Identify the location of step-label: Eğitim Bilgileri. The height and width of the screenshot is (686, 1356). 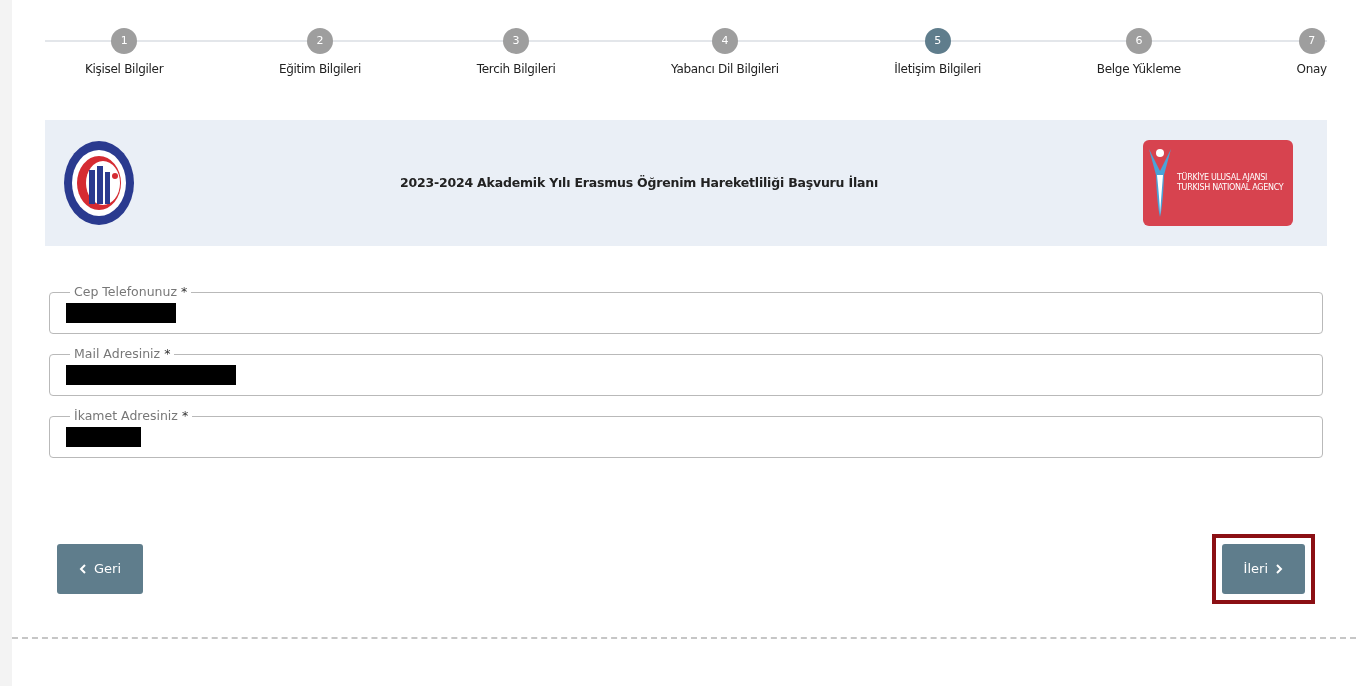
(320, 69).